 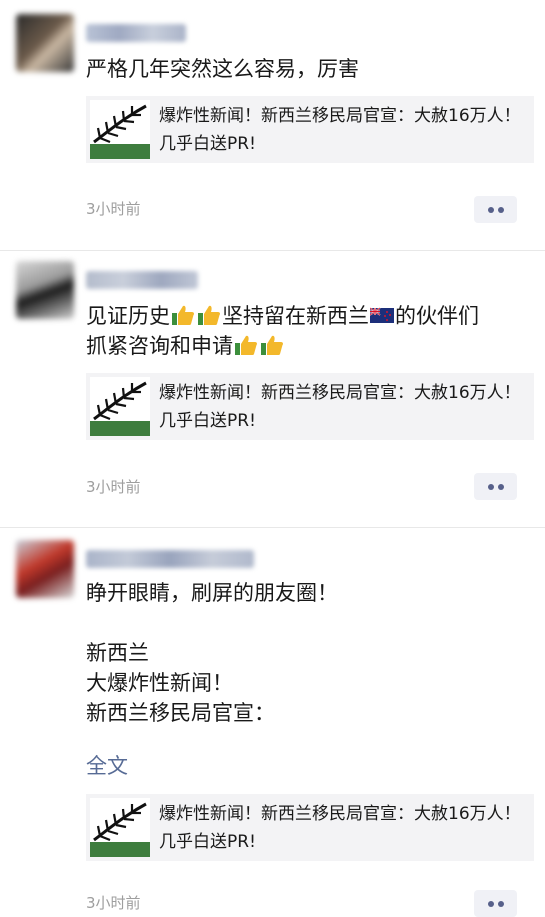 What do you see at coordinates (159, 683) in the screenshot?
I see `post-text-line: 大爆炸性新闻！` at bounding box center [159, 683].